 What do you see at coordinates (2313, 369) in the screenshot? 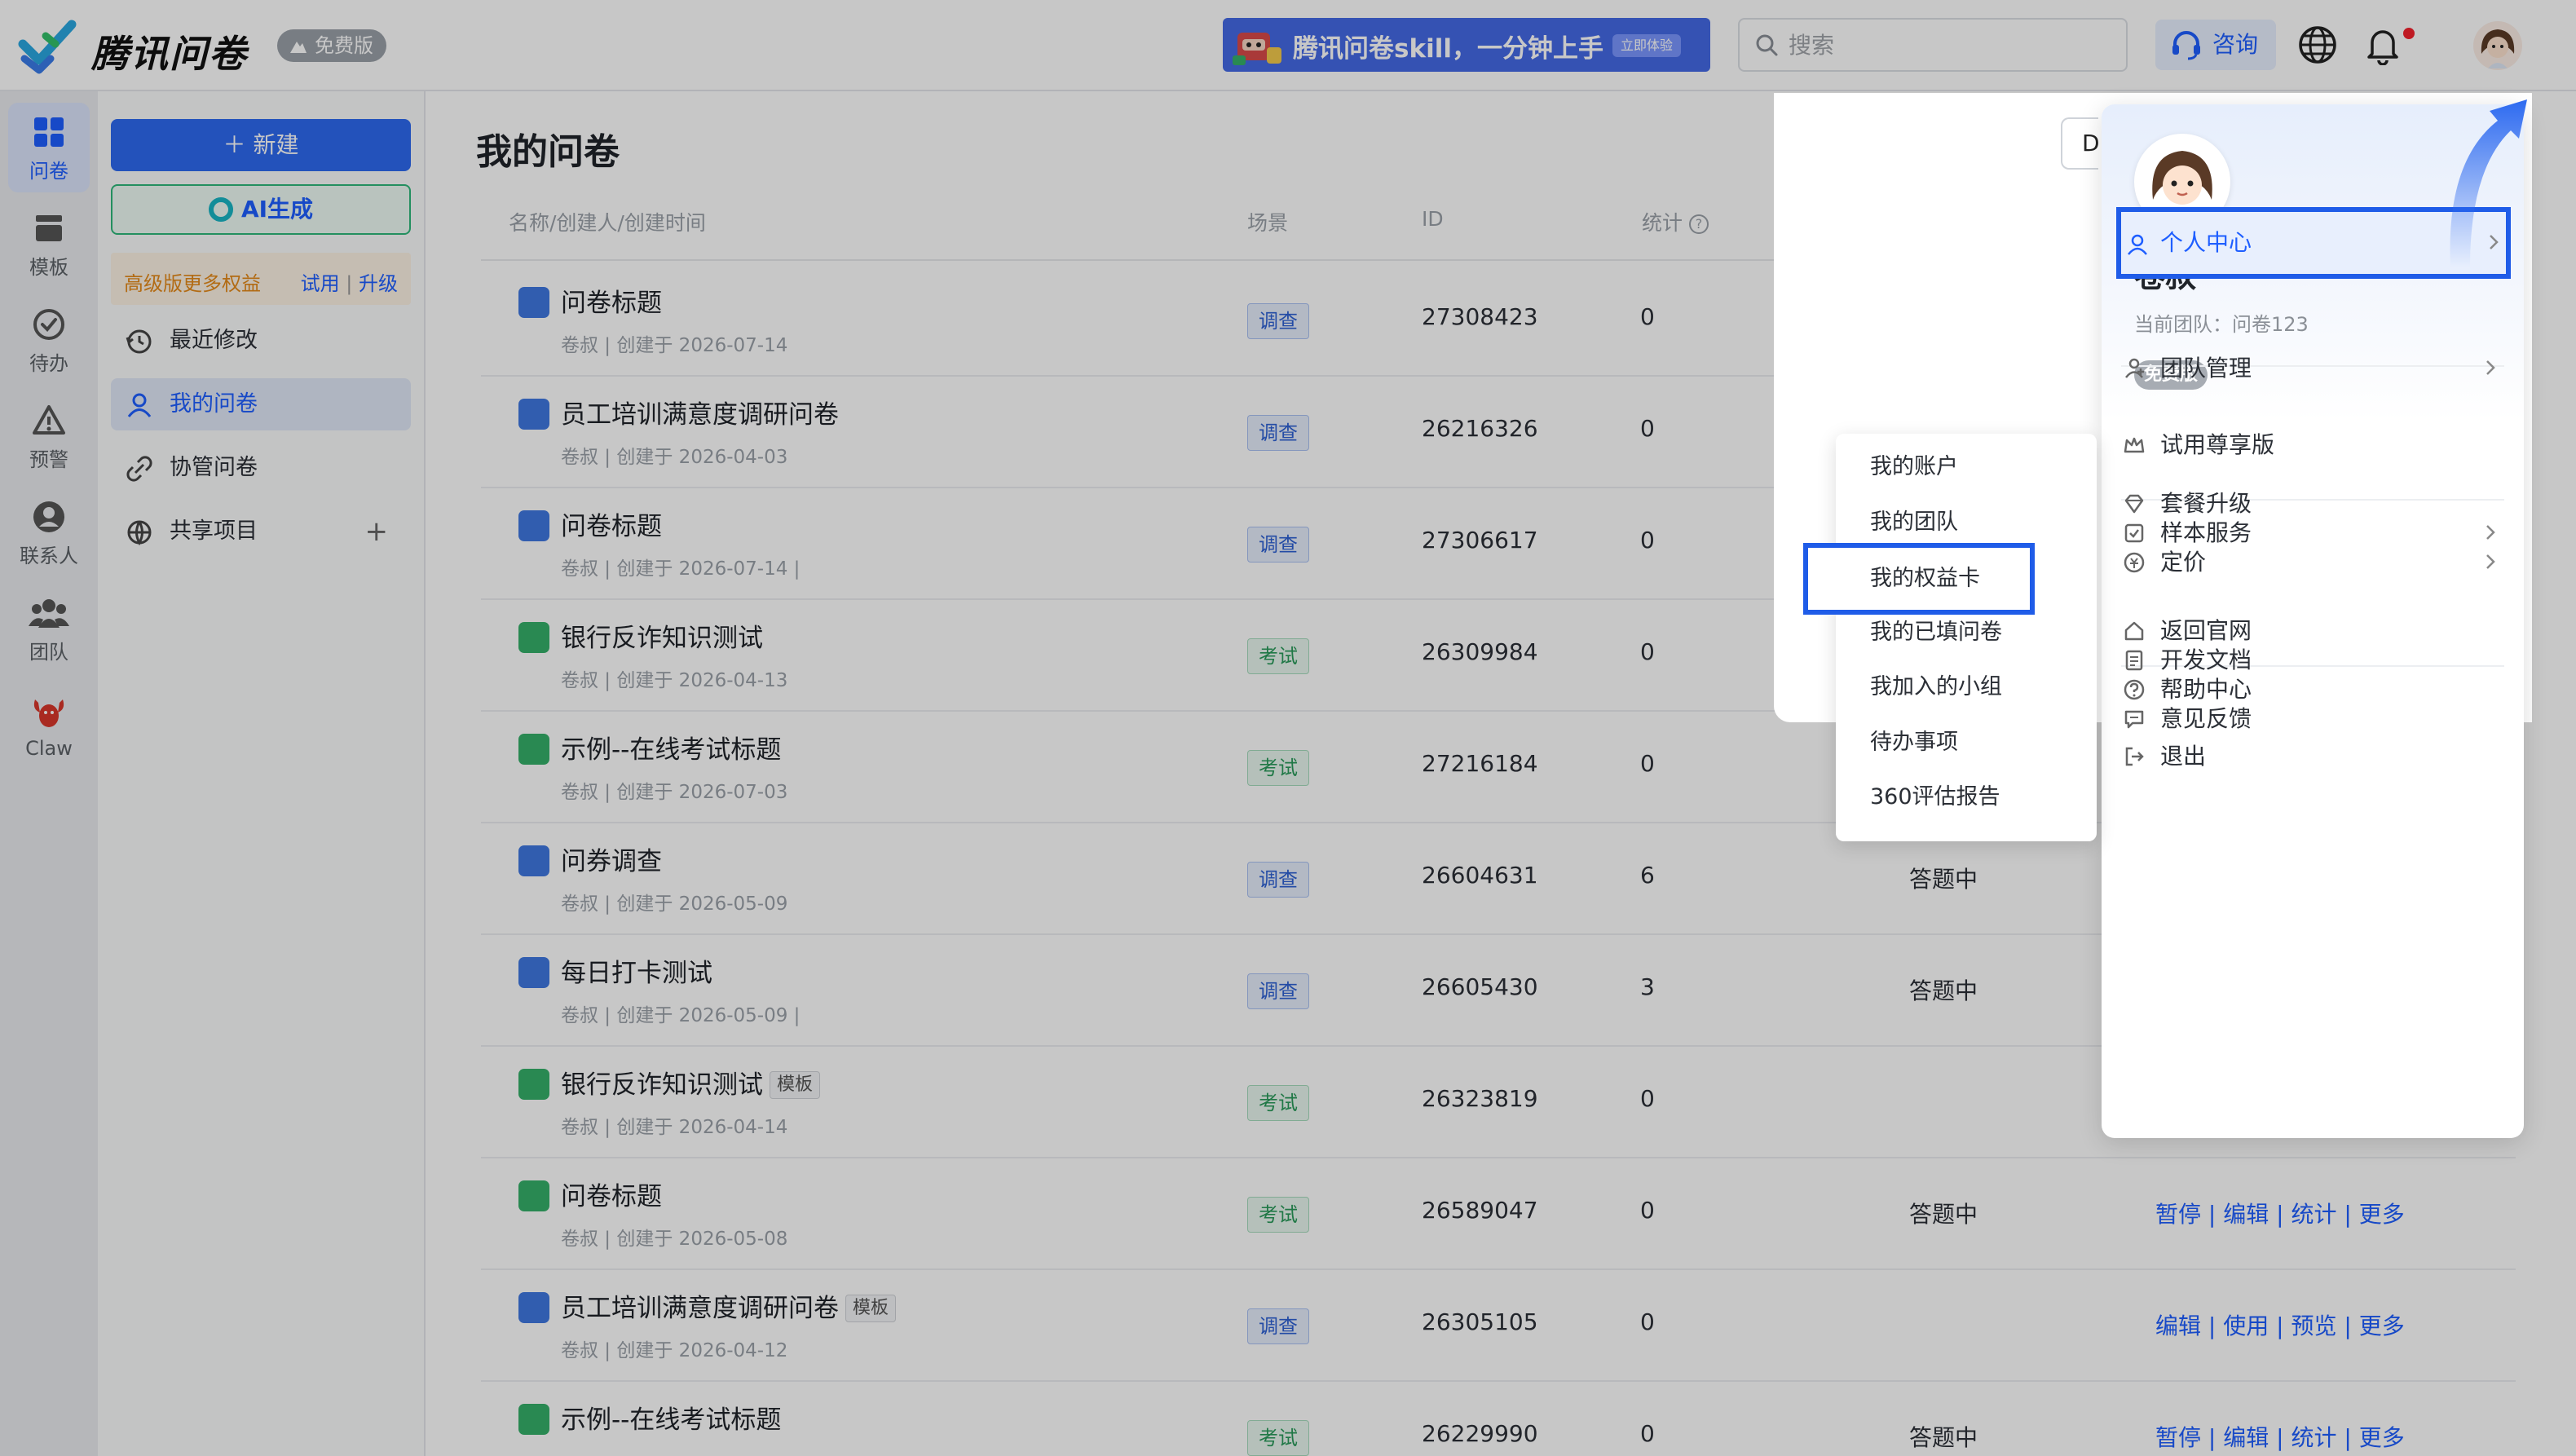
I see `menu-item-team-manage: 团队管理` at bounding box center [2313, 369].